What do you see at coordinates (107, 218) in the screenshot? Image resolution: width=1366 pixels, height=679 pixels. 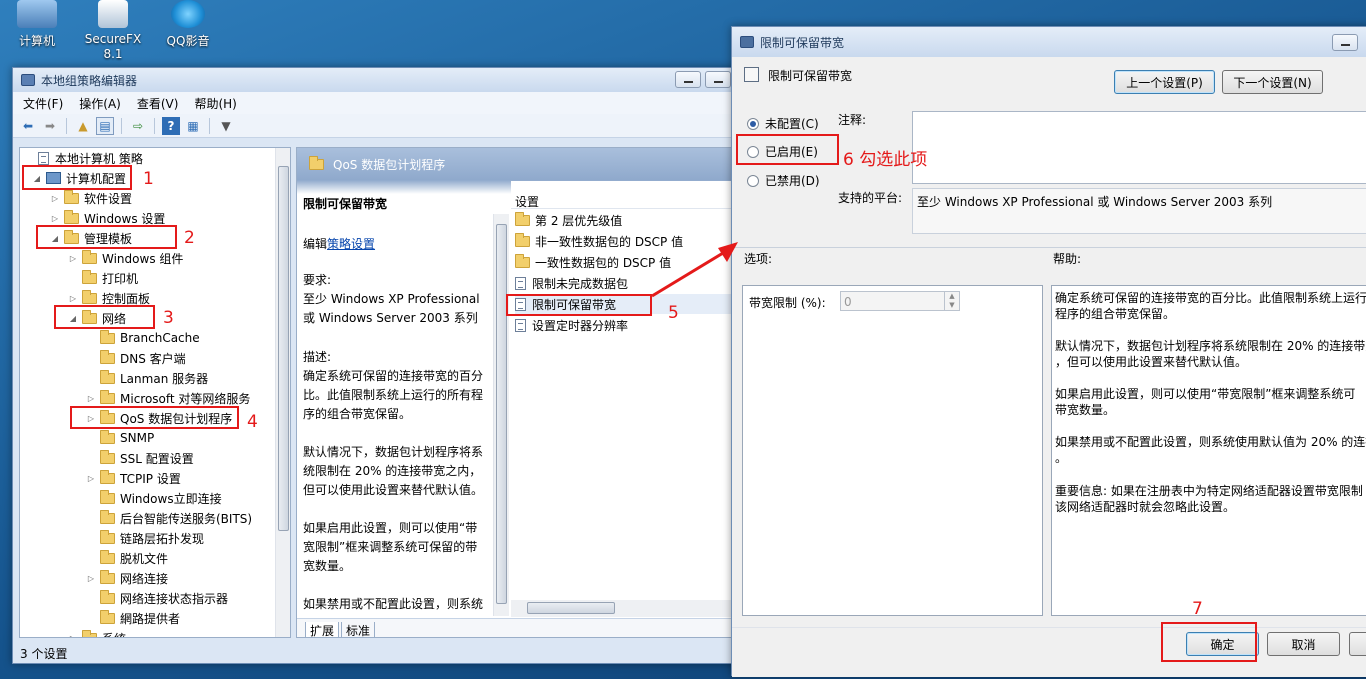 I see `tree-item: ▷ Windows 设置` at bounding box center [107, 218].